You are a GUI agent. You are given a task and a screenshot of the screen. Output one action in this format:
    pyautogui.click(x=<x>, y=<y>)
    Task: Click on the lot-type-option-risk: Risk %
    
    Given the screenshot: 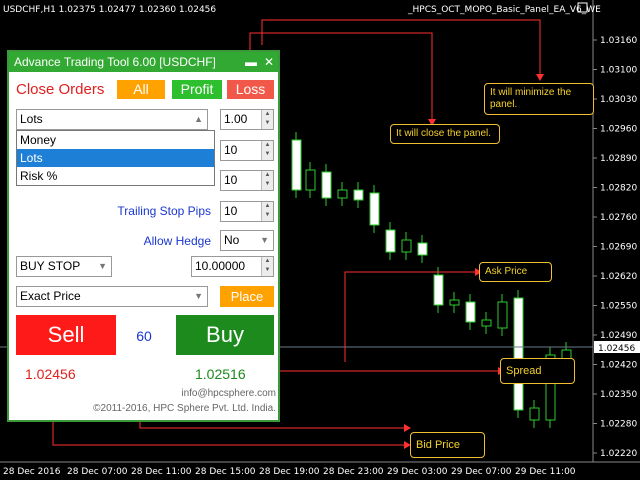 What is the action you would take?
    pyautogui.click(x=115, y=176)
    